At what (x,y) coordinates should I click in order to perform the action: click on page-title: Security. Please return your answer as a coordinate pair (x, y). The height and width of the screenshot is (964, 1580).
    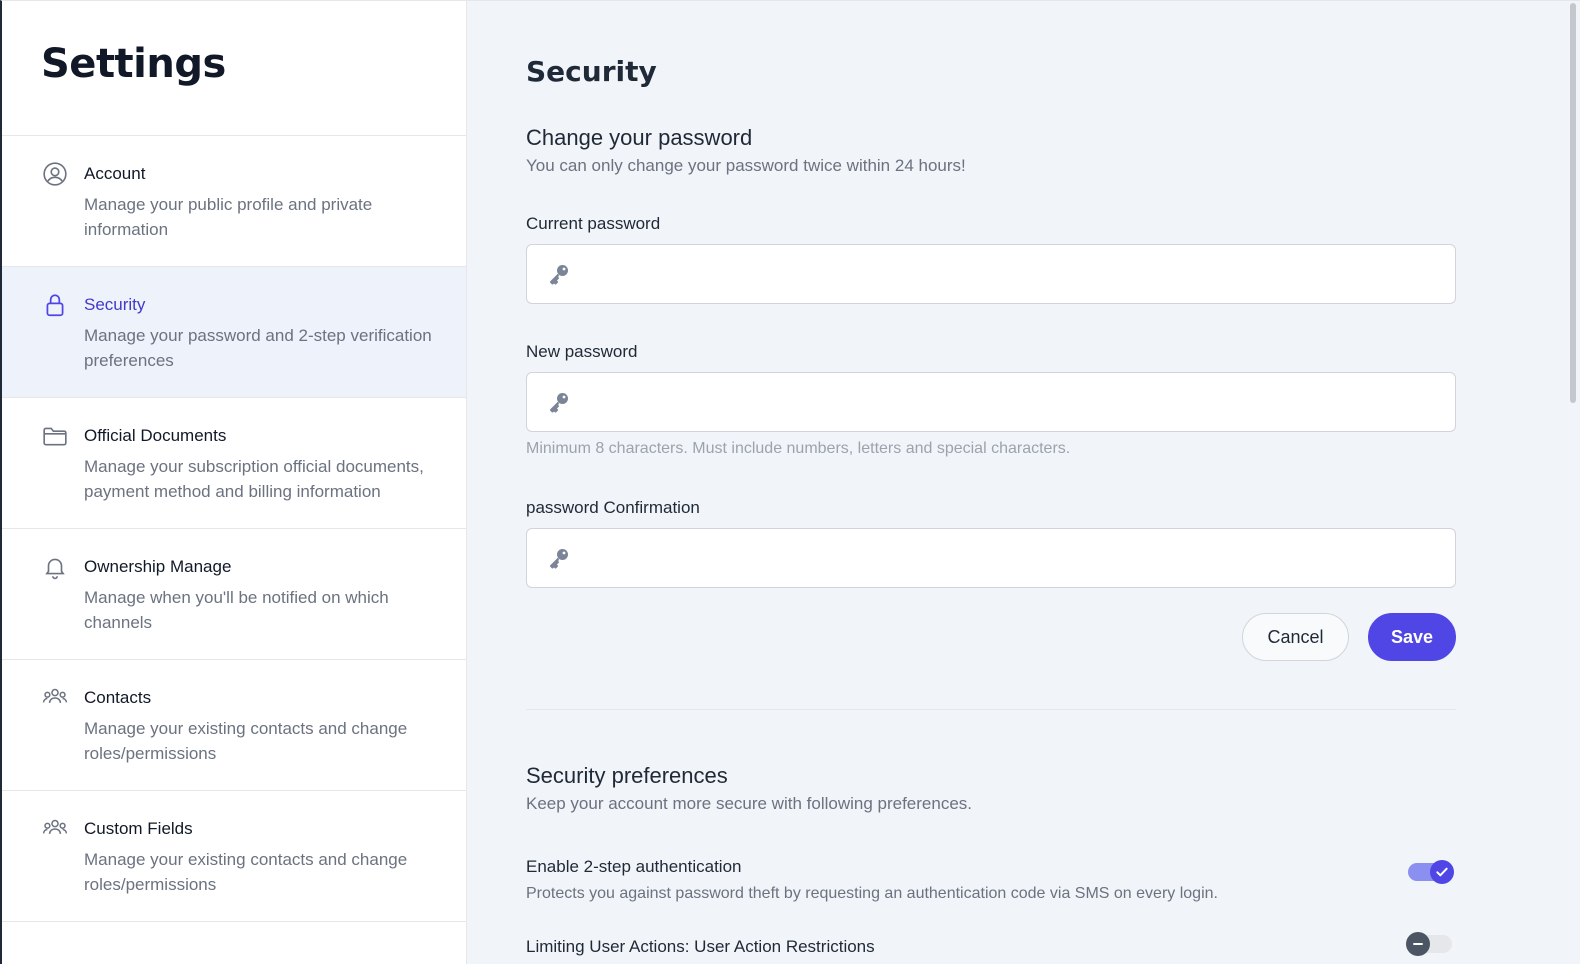
    Looking at the image, I should click on (591, 71).